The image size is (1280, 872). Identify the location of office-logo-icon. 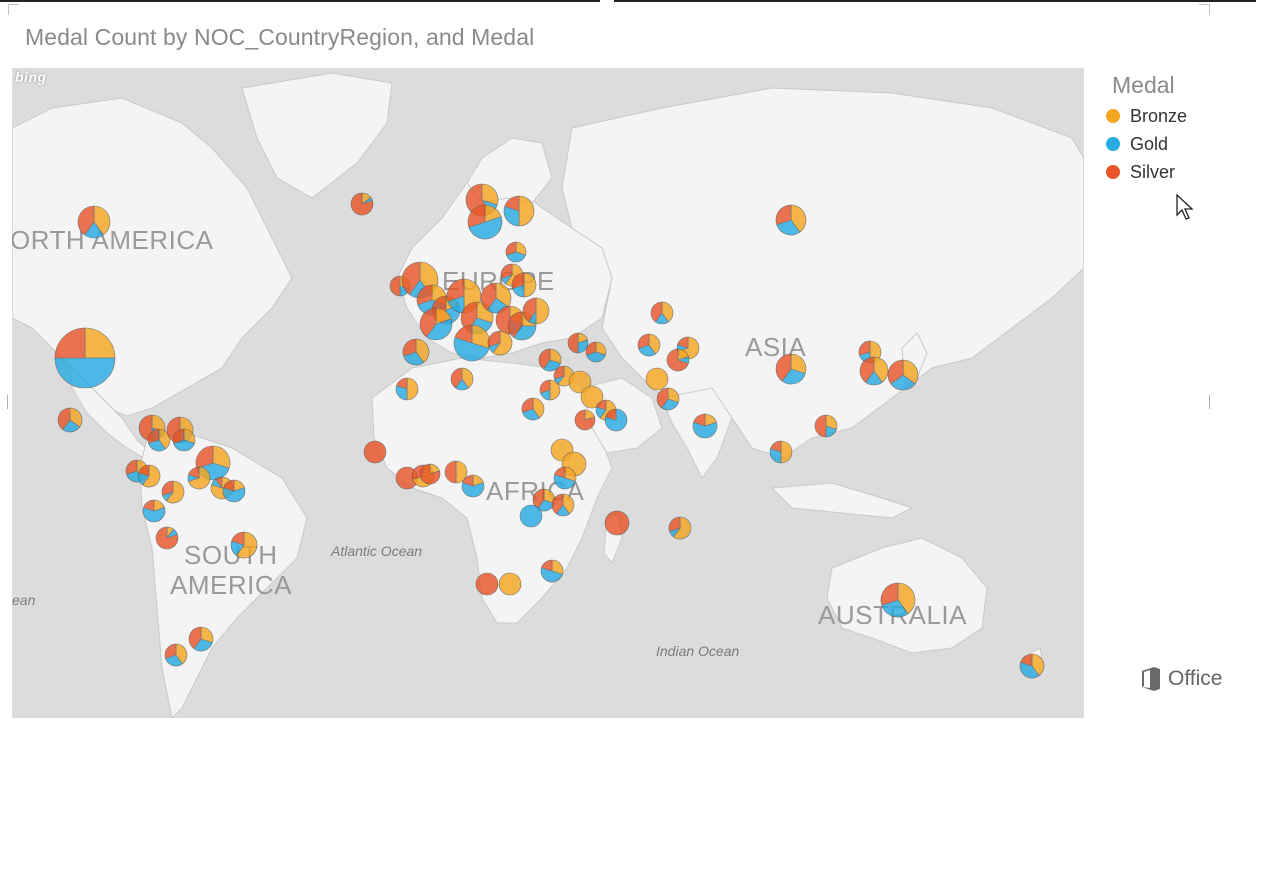
(1151, 679).